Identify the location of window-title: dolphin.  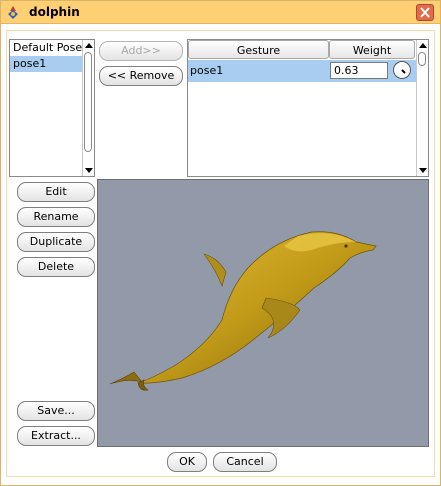
(54, 12).